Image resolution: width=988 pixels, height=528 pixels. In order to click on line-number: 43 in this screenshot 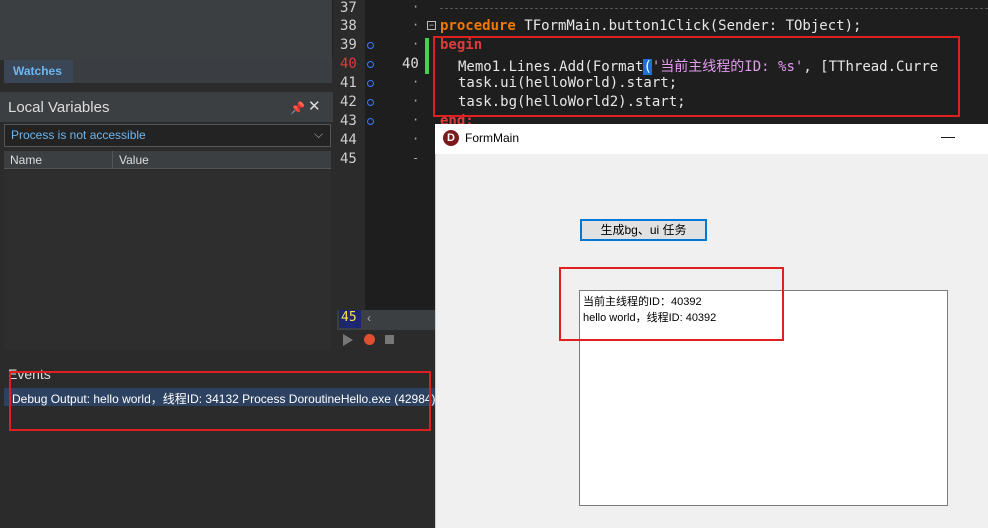, I will do `click(348, 121)`.